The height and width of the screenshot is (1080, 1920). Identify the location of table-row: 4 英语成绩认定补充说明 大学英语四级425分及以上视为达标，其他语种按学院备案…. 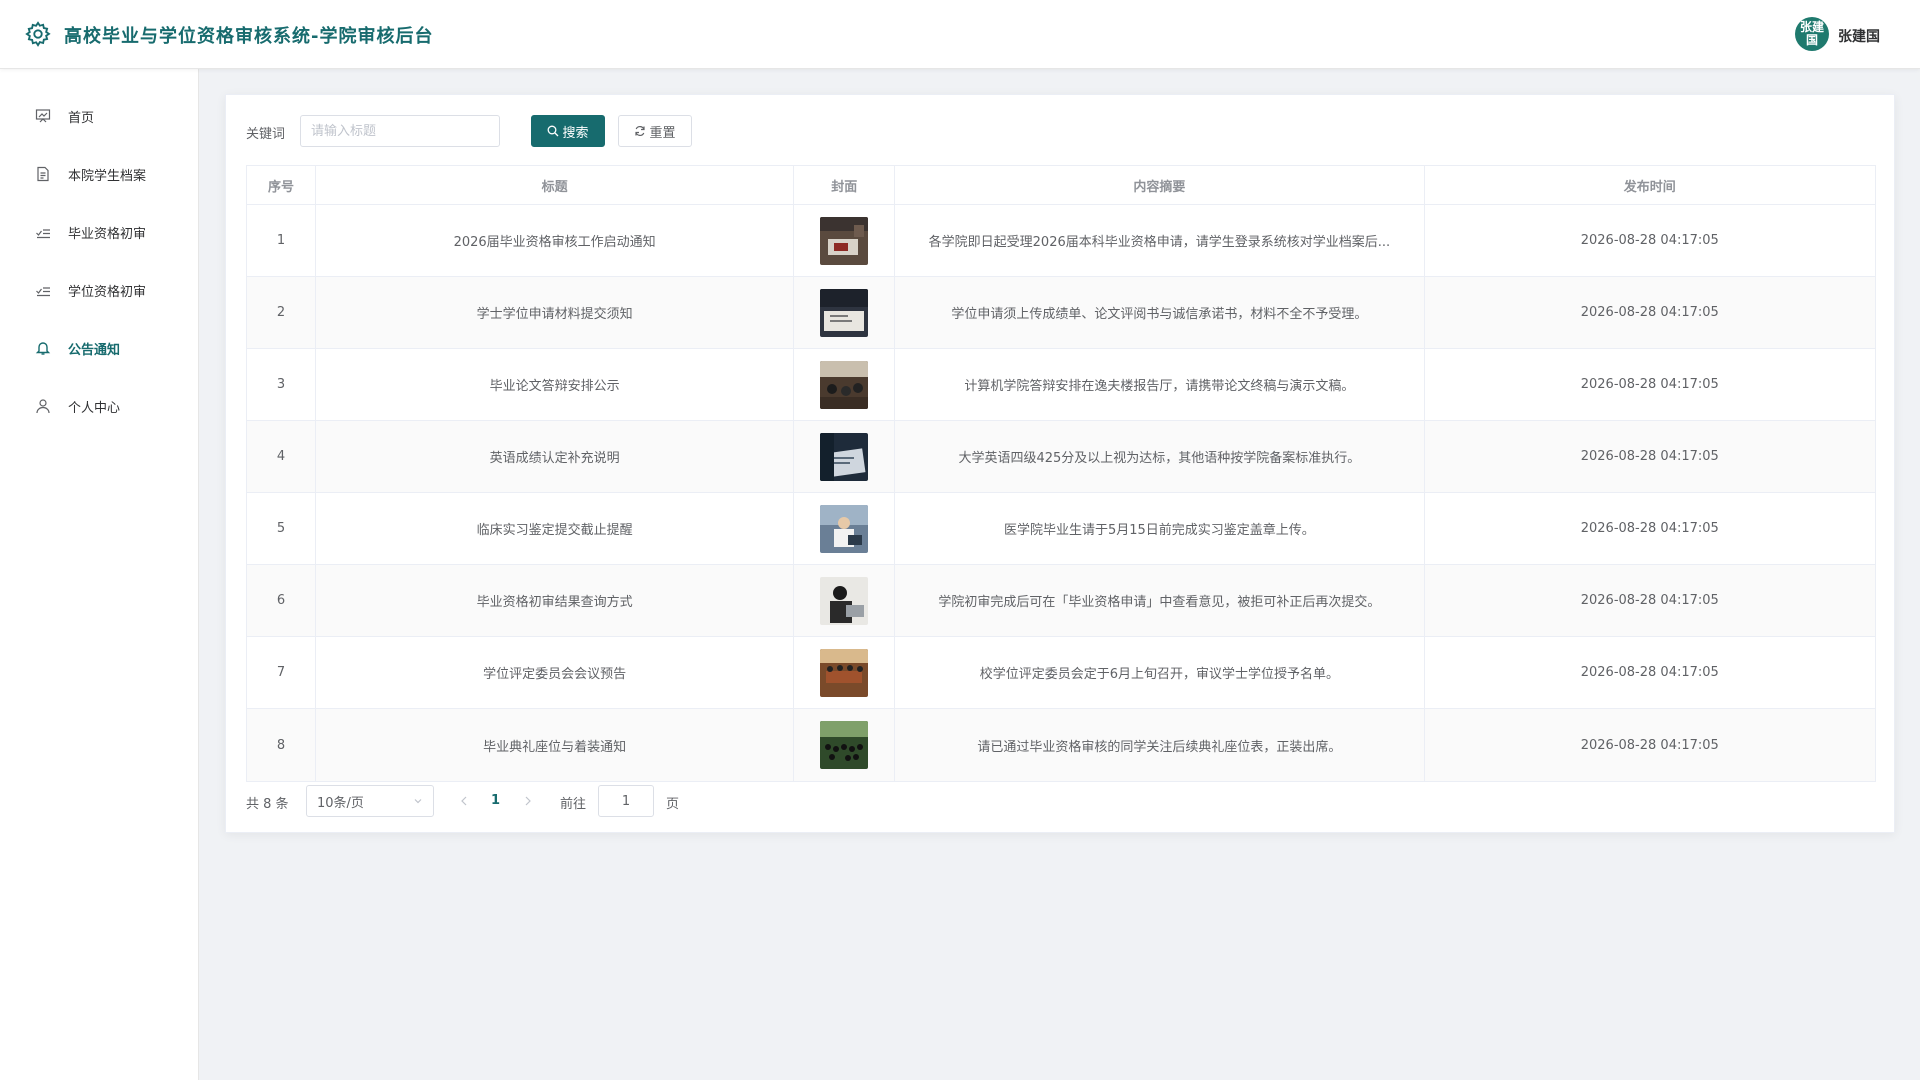
(1061, 457).